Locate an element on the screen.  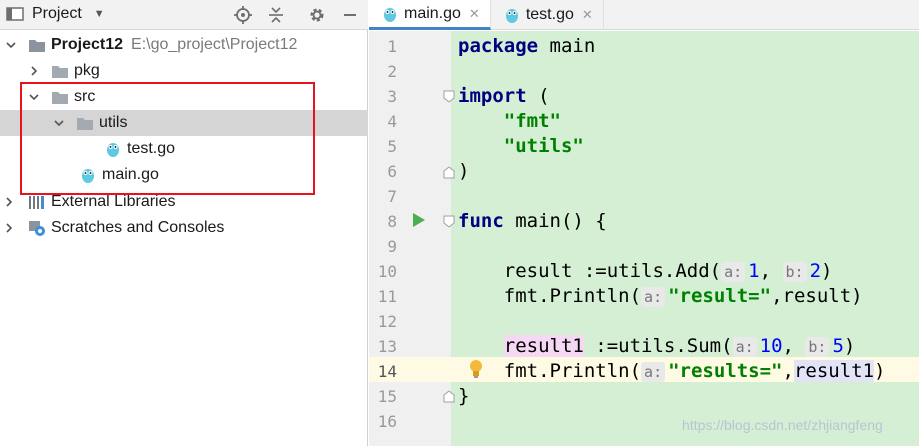
editor-tabbar: main.go ✕ test.go ✕ is located at coordinates (644, 15).